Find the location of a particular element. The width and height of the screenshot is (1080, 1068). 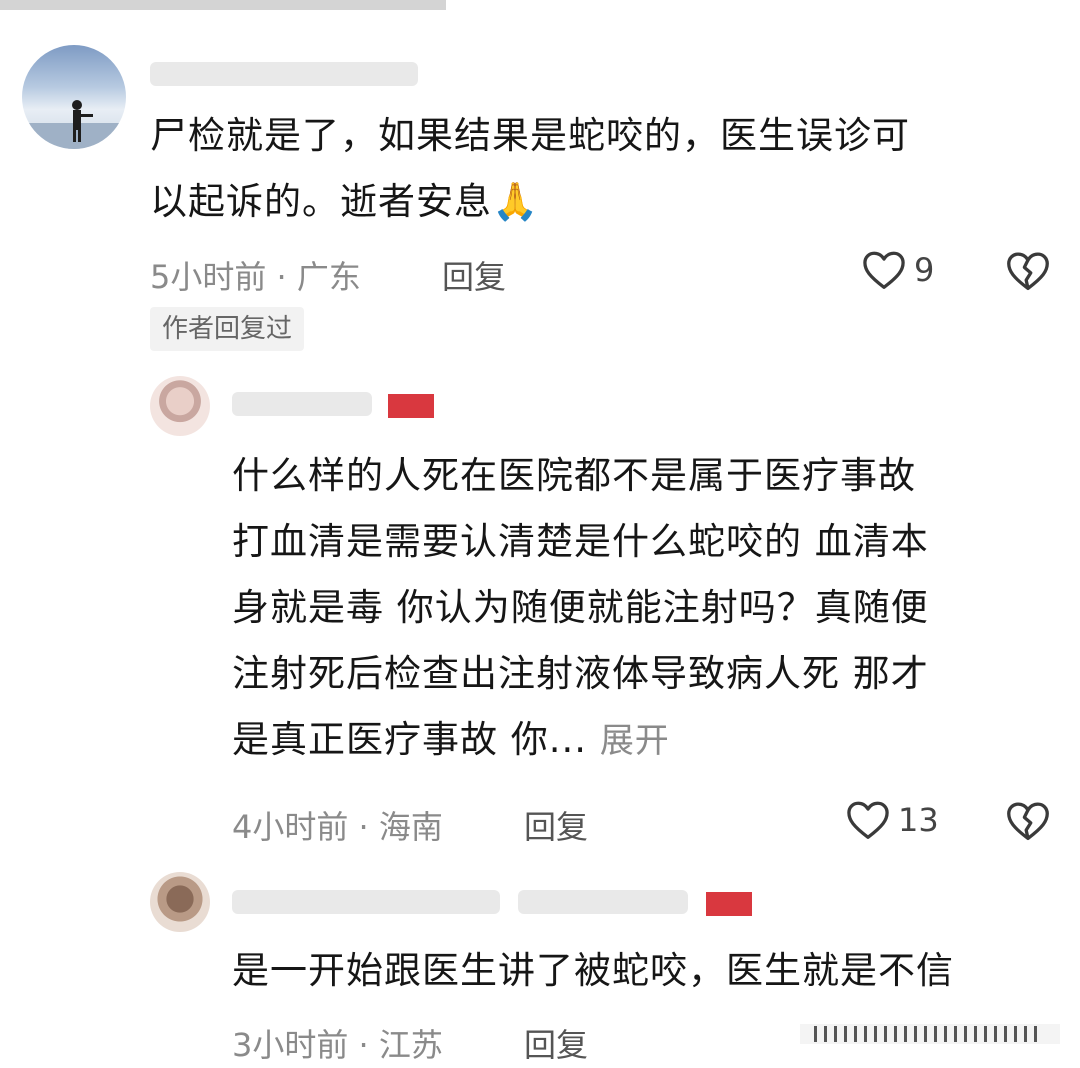

watermark-icon is located at coordinates (930, 1034).